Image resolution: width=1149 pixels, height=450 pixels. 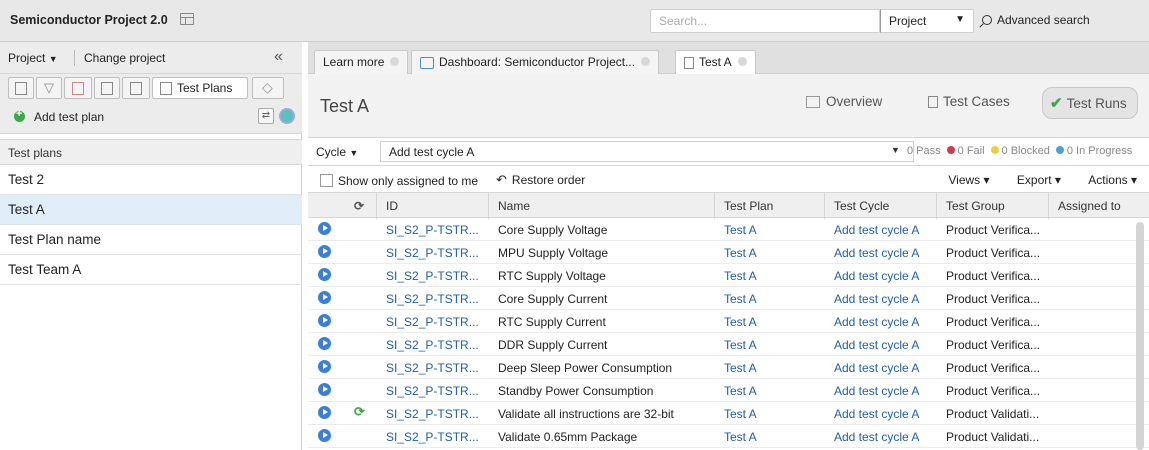 I want to click on change-project-link: Change project, so click(x=124, y=58).